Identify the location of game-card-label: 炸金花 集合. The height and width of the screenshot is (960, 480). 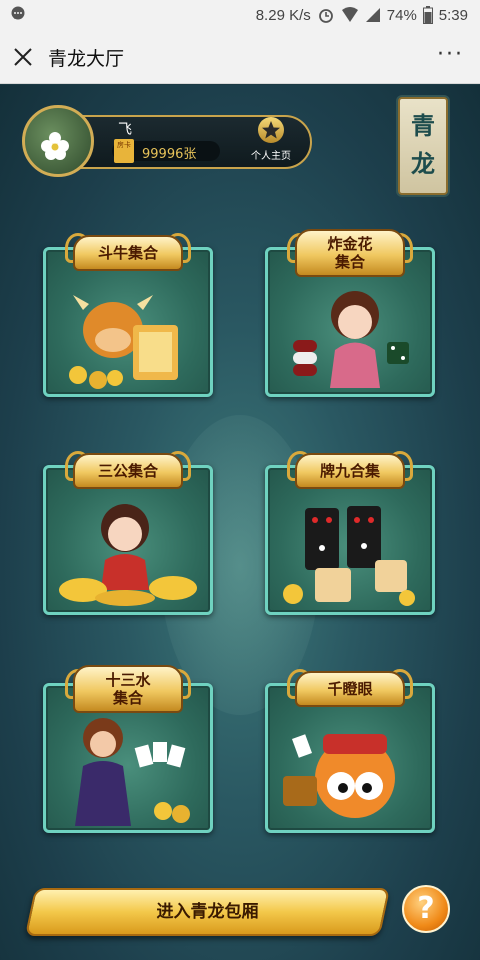
(350, 253).